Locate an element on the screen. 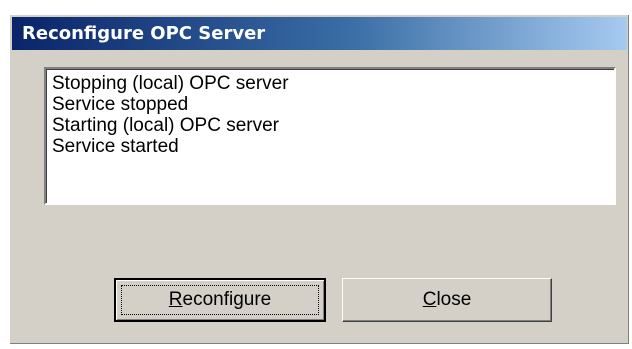  log-line: Starting (local) OPC server is located at coordinates (166, 125).